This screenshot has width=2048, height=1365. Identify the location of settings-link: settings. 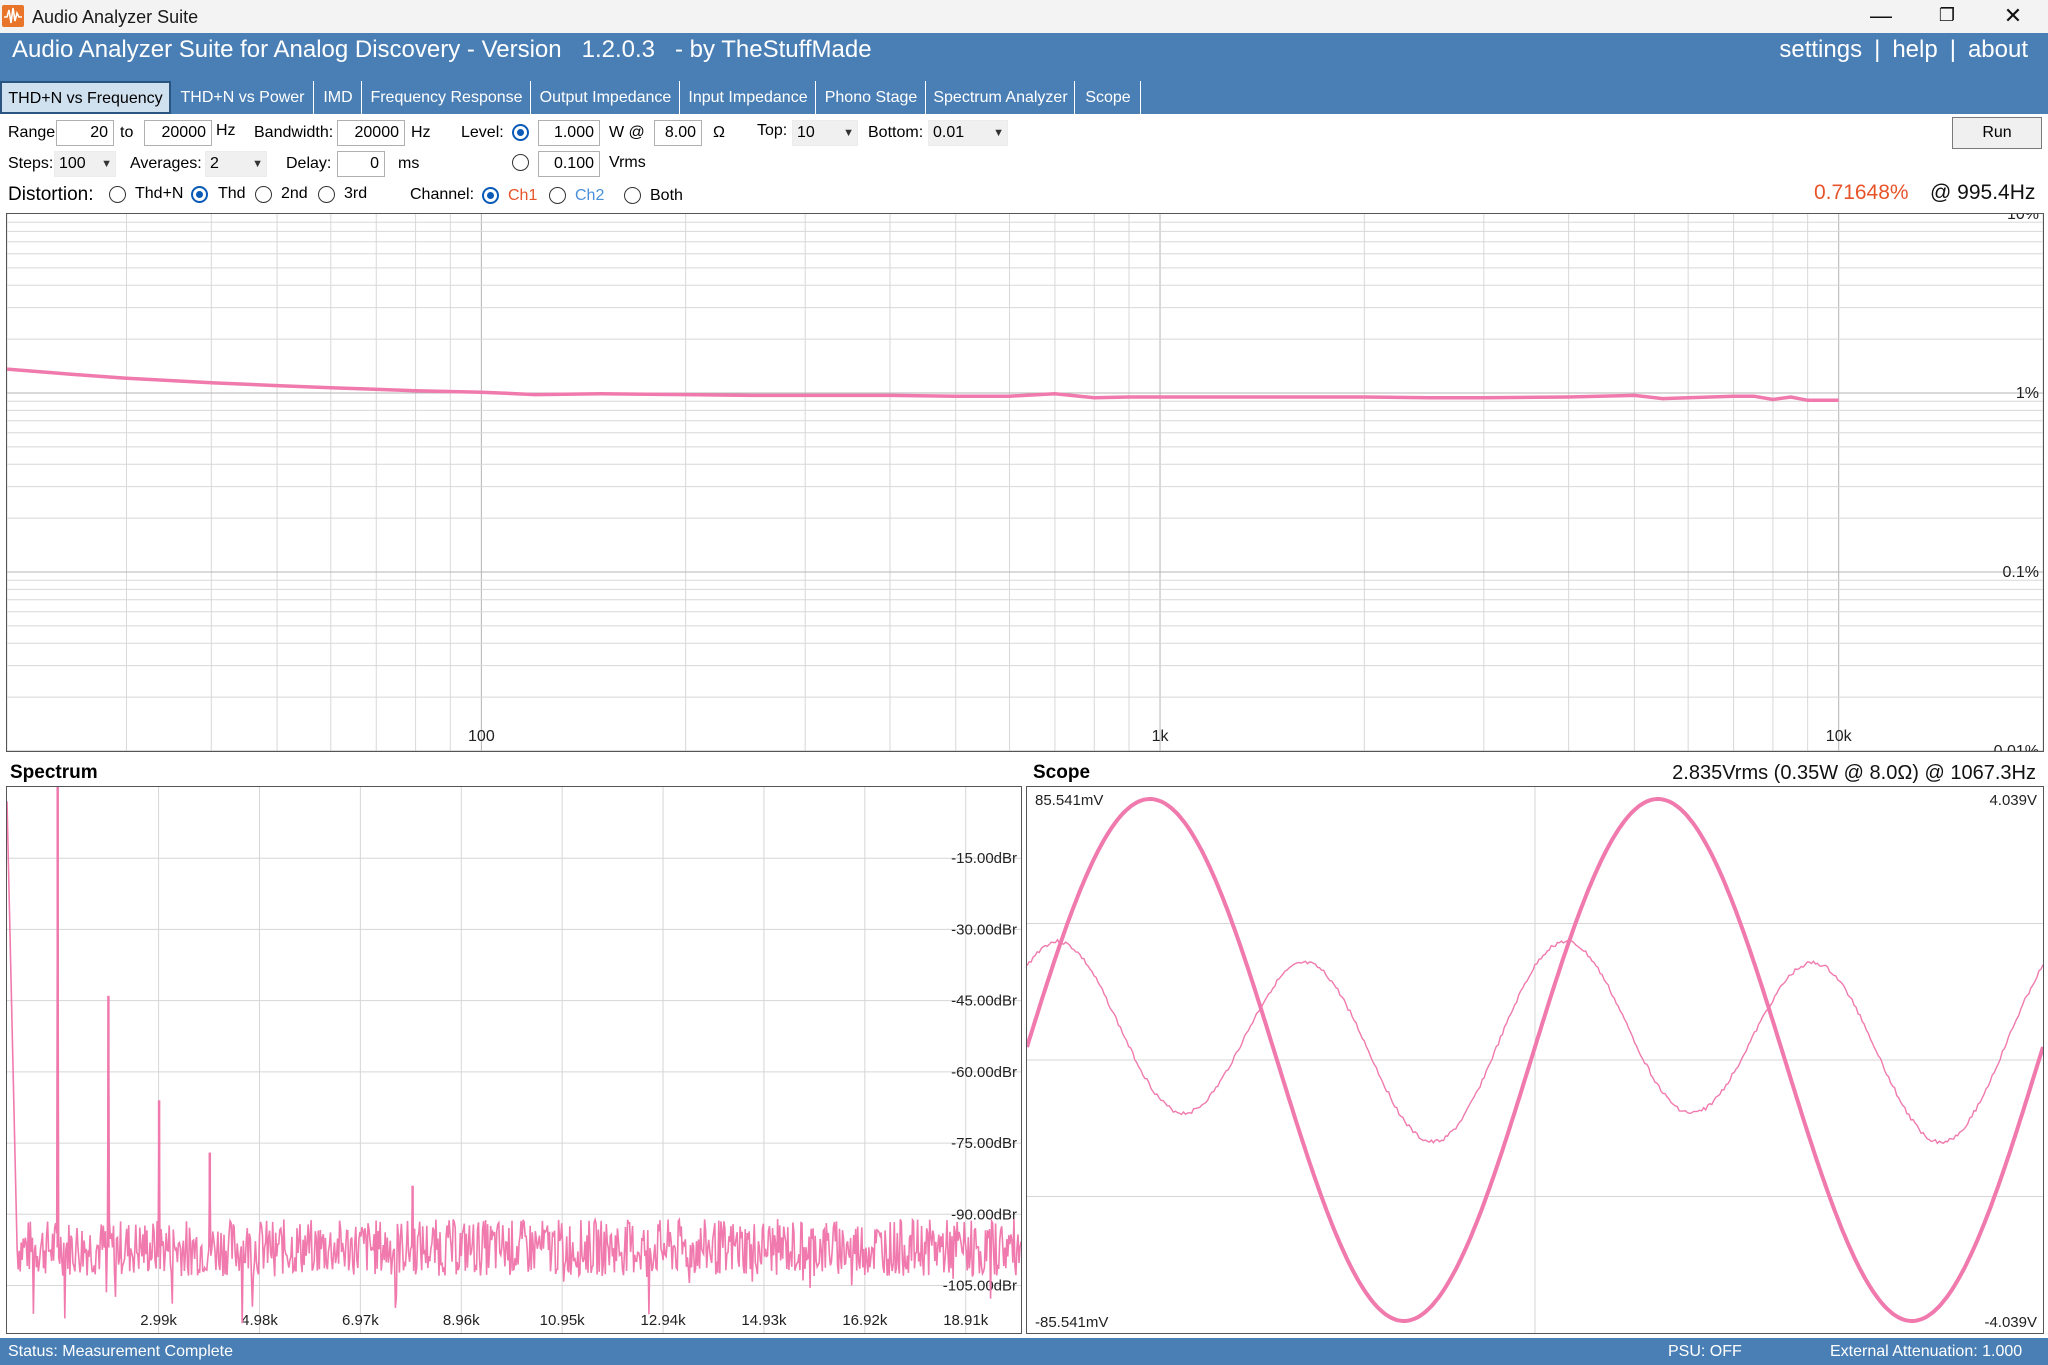
(1820, 49).